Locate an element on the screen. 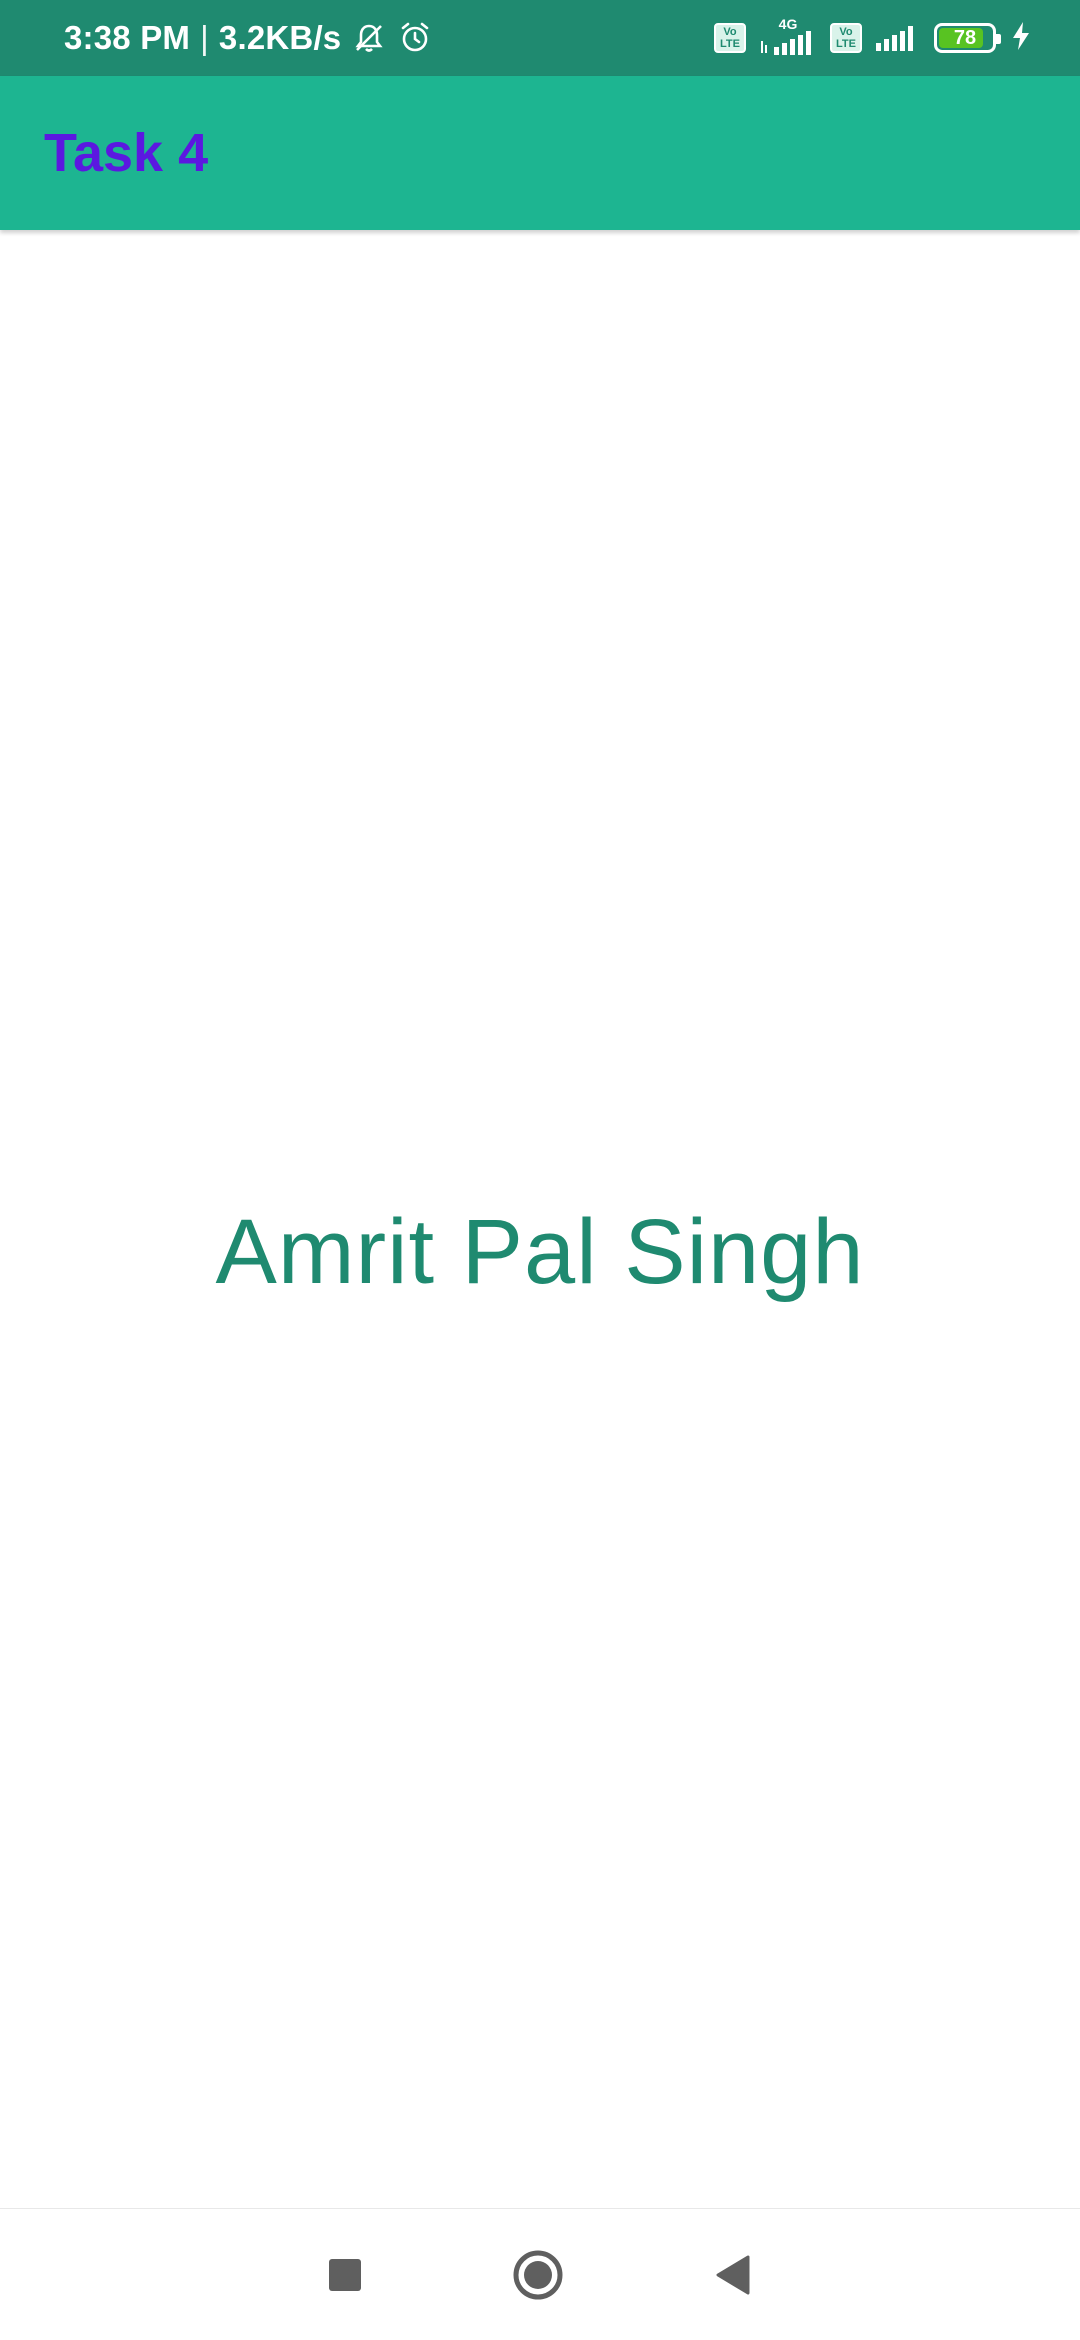  battery-icon: 78 is located at coordinates (967, 38).